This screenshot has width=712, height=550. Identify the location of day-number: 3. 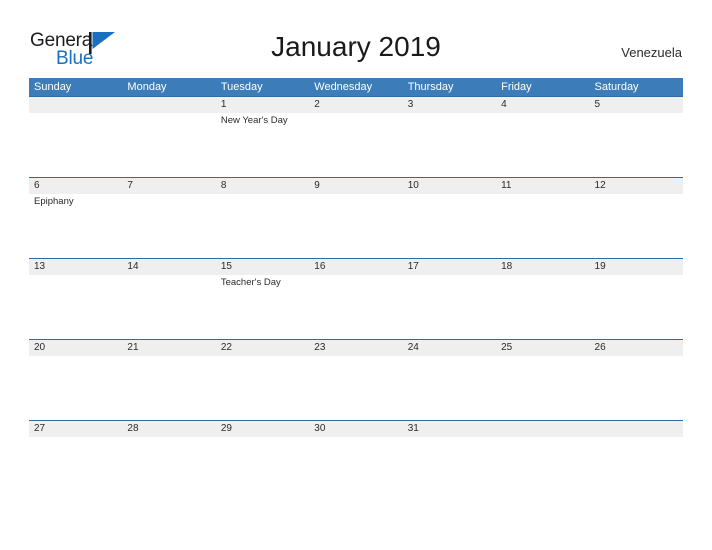
(449, 105).